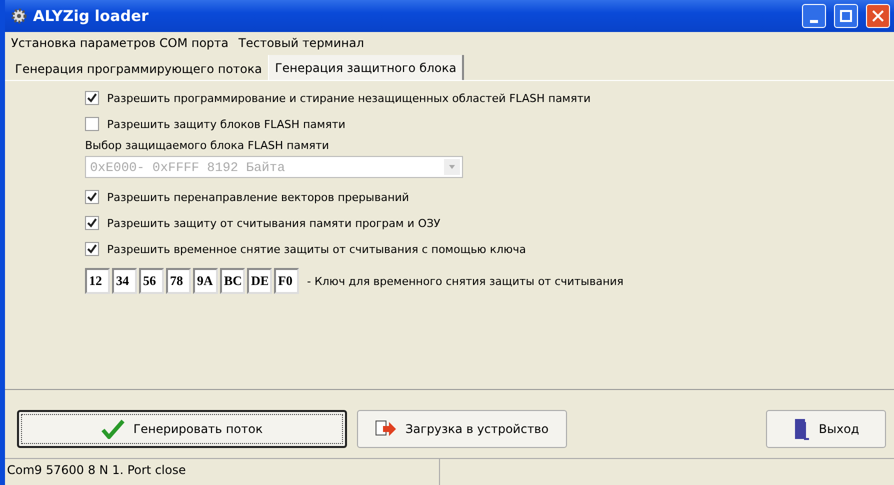 The height and width of the screenshot is (485, 894). I want to click on close-button, so click(878, 16).